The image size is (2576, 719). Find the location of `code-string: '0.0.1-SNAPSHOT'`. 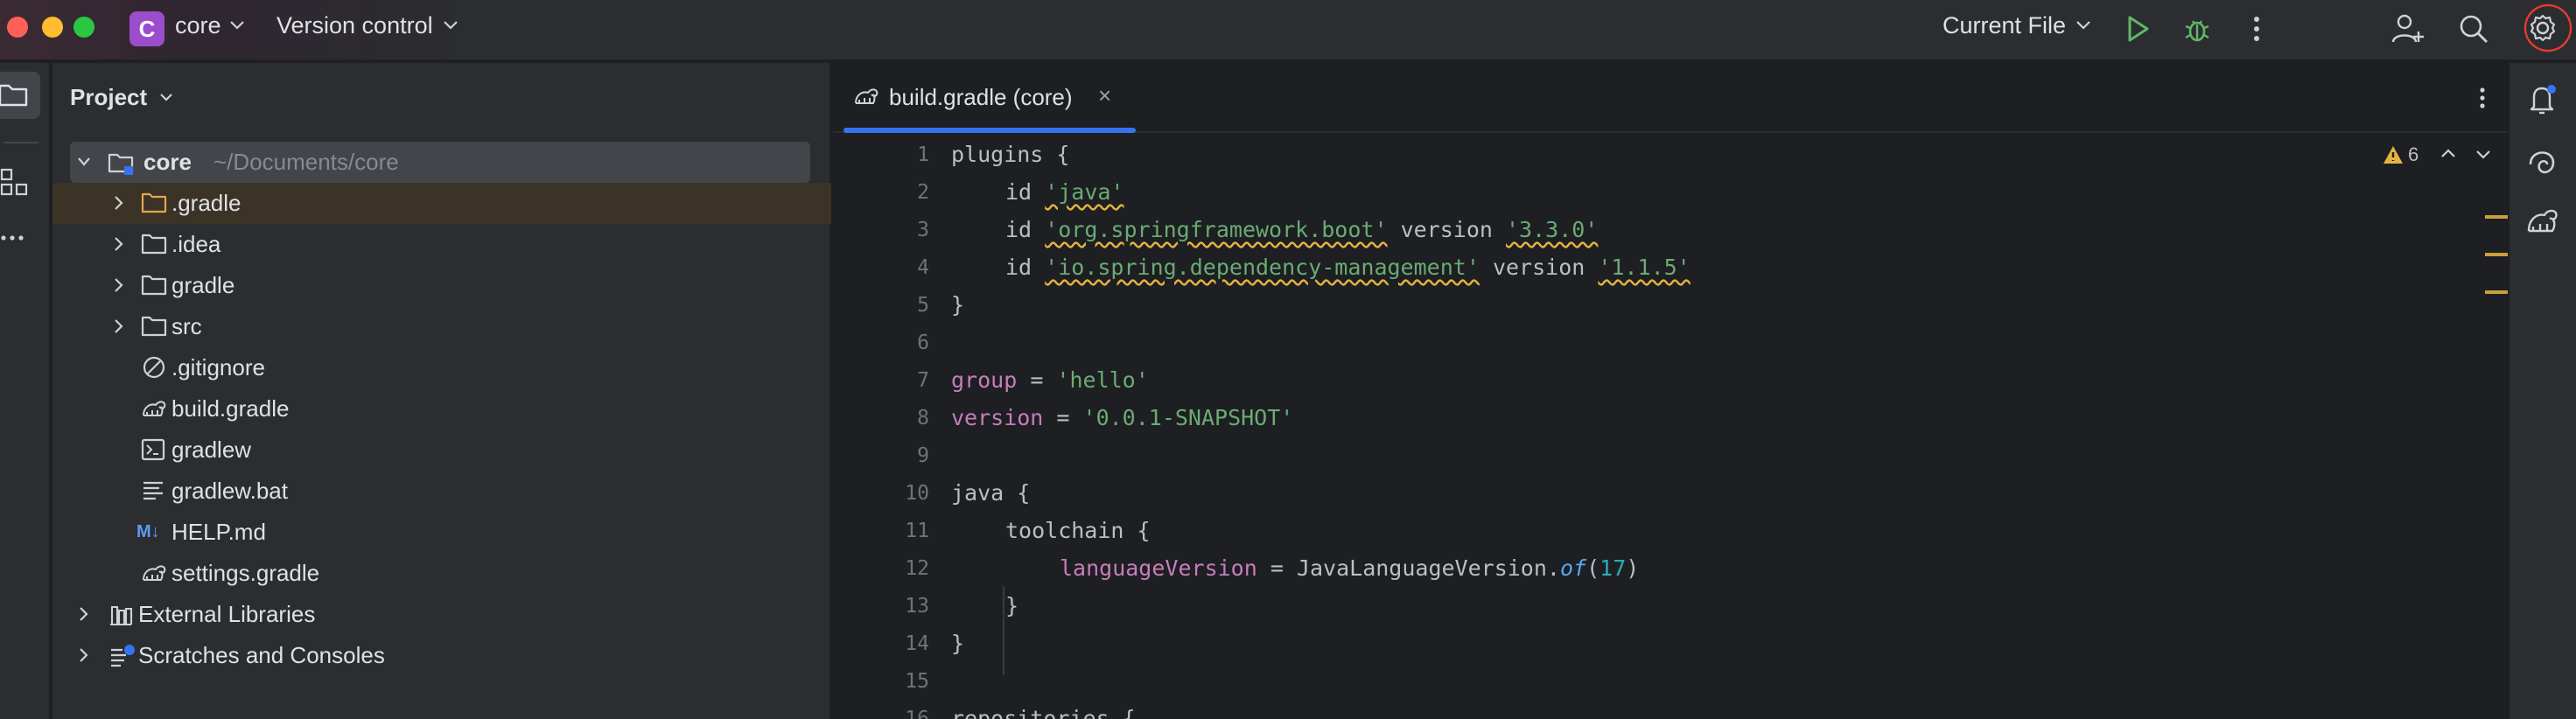

code-string: '0.0.1-SNAPSHOT' is located at coordinates (1188, 417).